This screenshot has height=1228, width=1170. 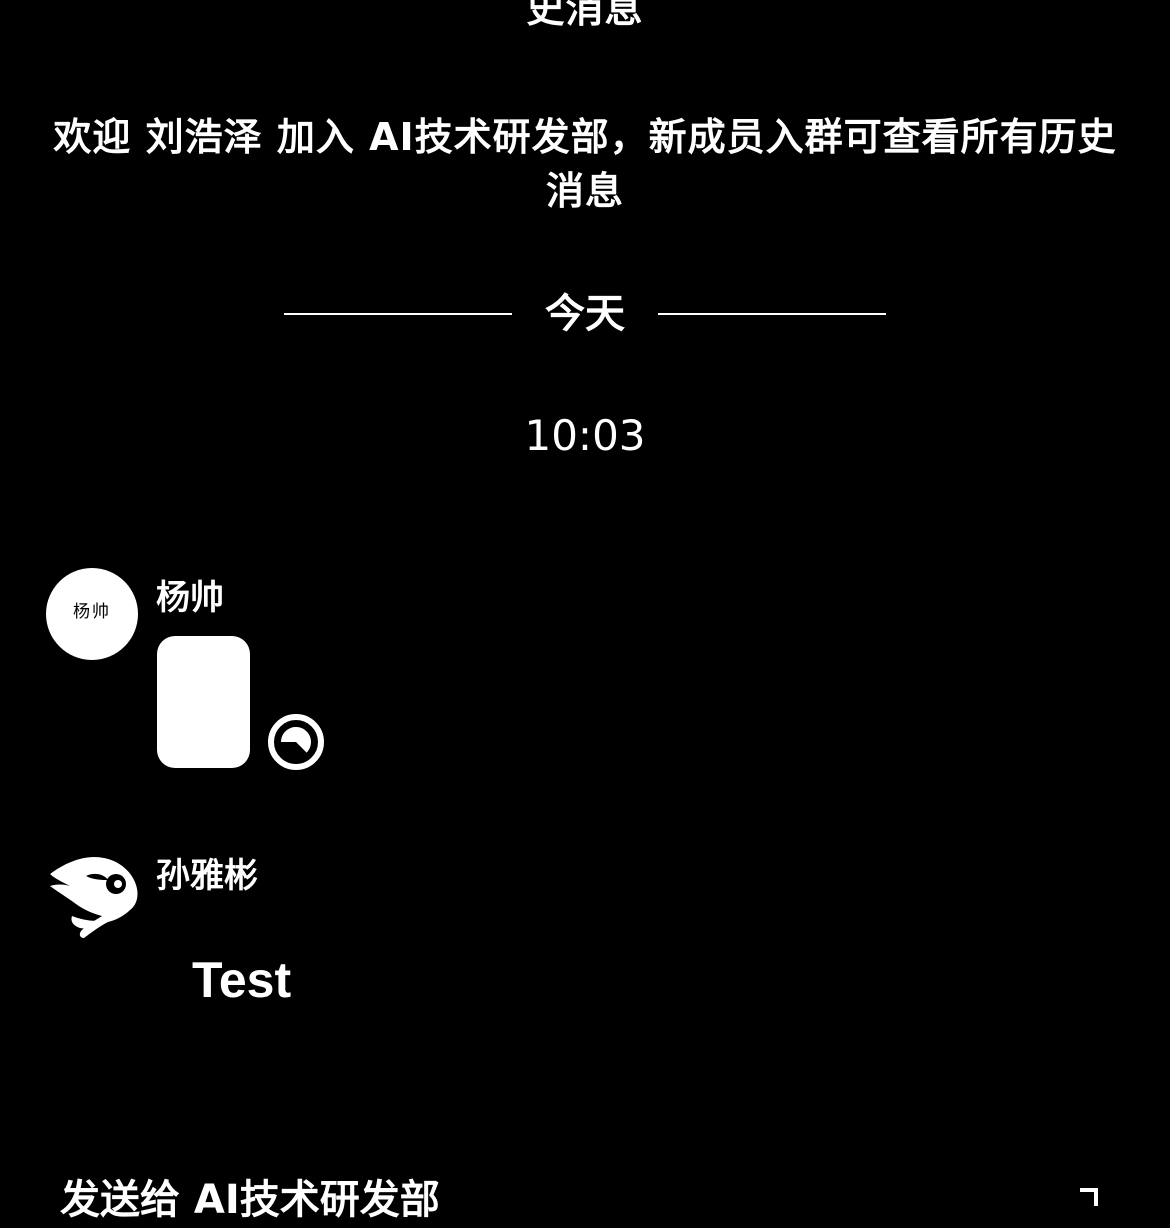 I want to click on text-message: Test, so click(x=241, y=980).